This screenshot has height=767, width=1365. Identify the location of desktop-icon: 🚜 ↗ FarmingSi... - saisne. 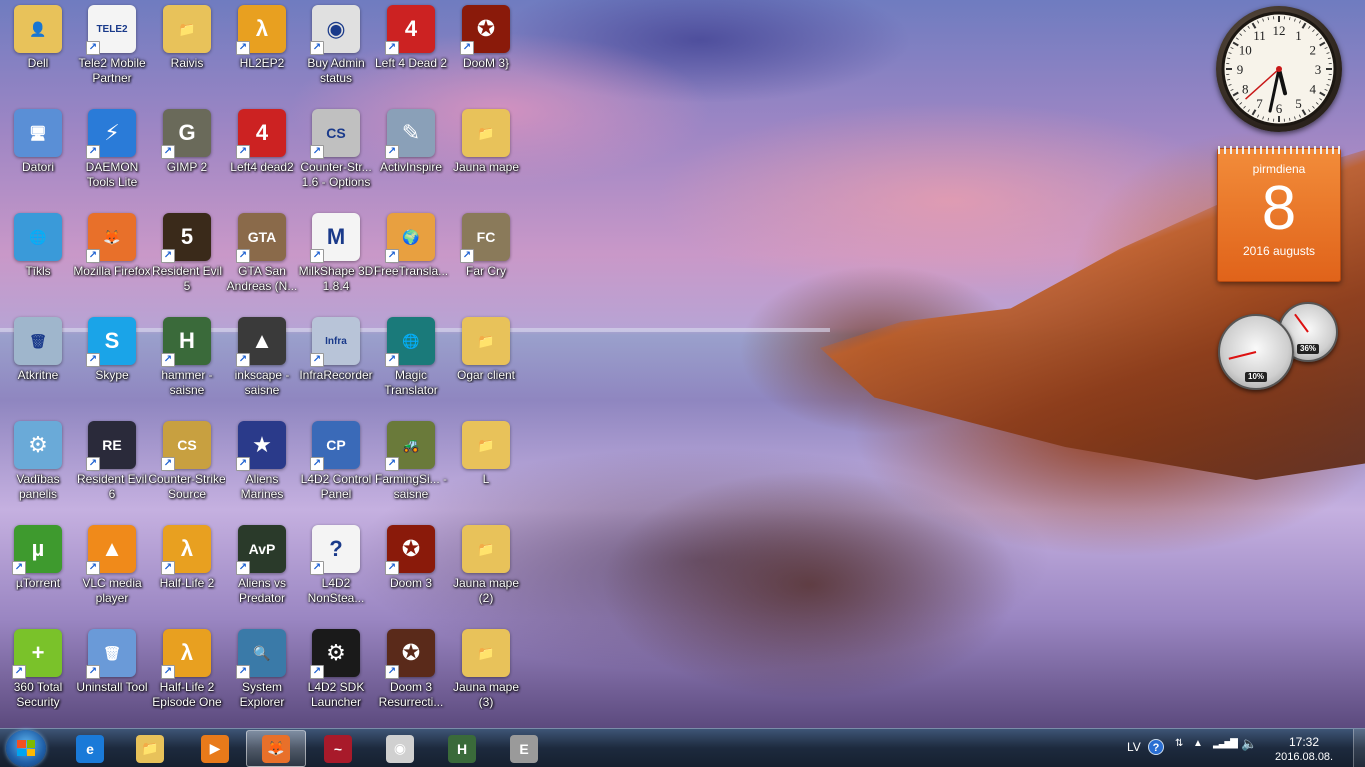
(411, 471).